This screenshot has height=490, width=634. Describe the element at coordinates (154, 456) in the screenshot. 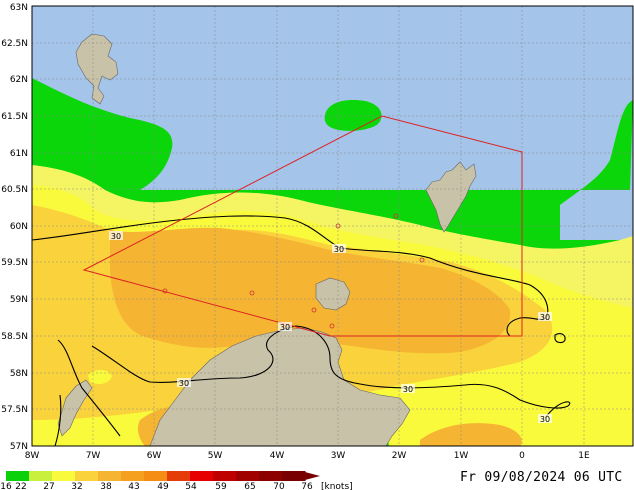

I see `lon-label: 6W` at that location.